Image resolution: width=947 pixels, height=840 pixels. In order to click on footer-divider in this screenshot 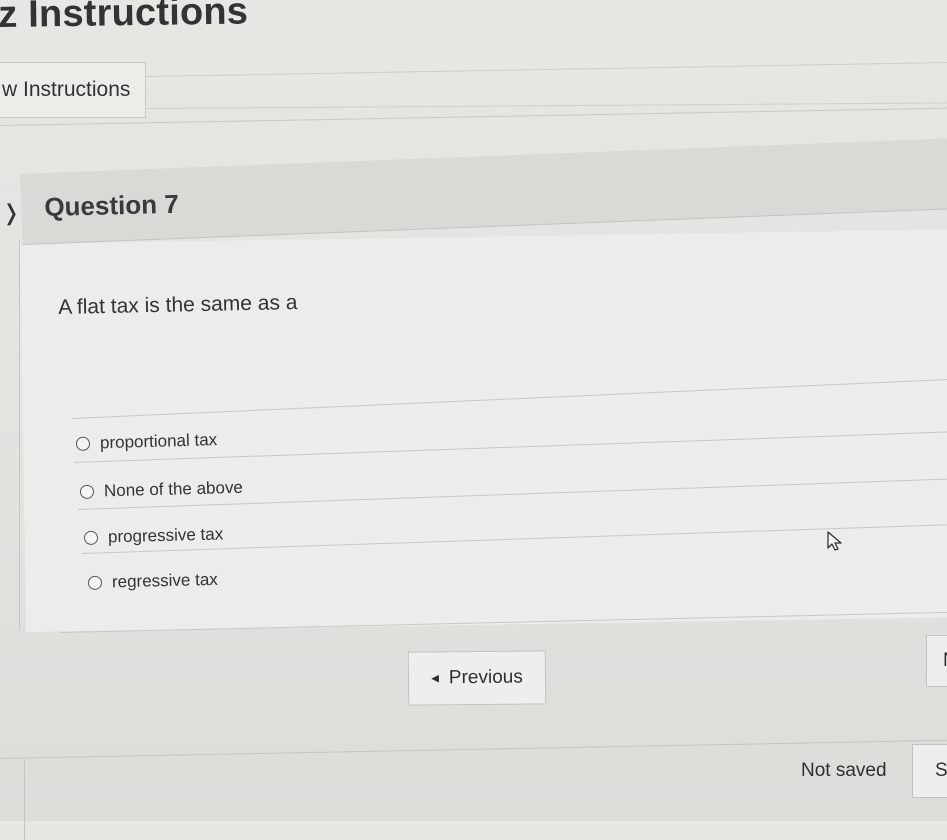, I will do `click(473, 749)`.